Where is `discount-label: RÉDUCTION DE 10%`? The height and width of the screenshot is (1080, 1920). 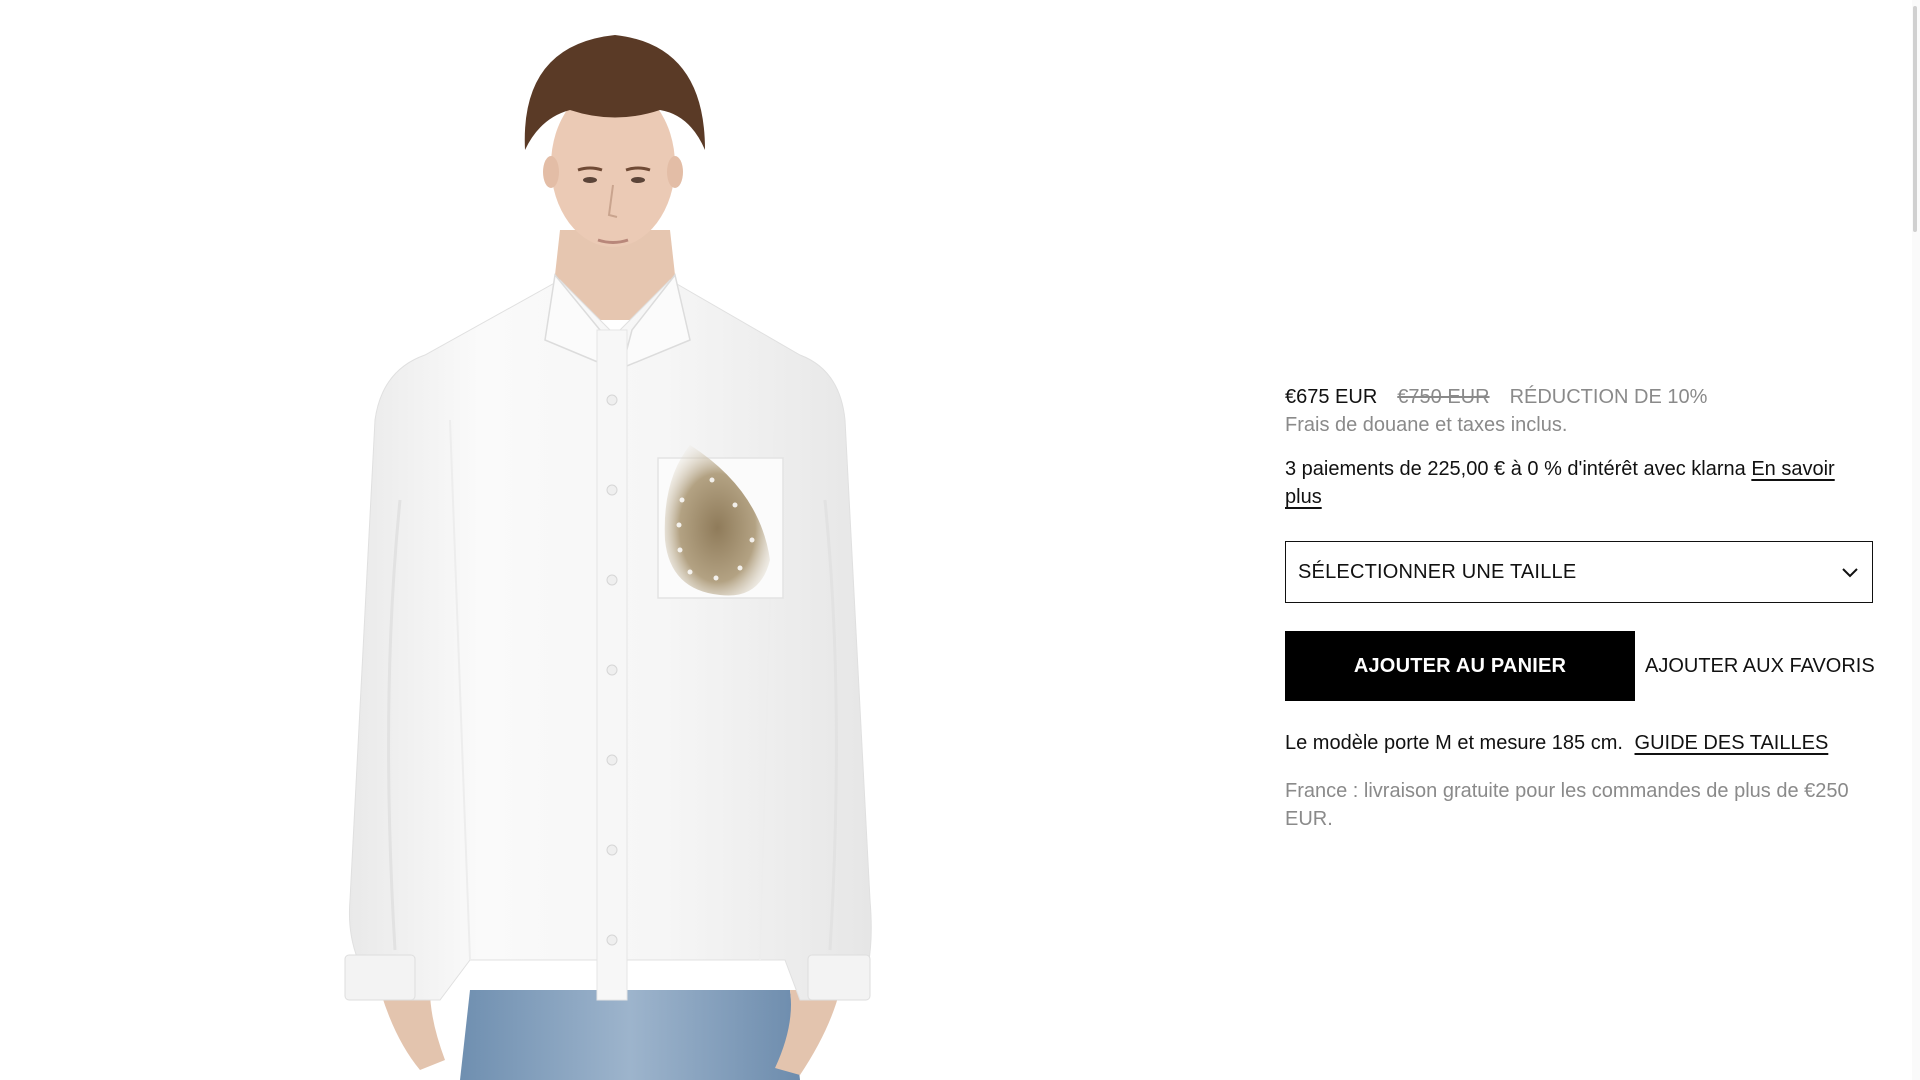
discount-label: RÉDUCTION DE 10% is located at coordinates (1608, 397).